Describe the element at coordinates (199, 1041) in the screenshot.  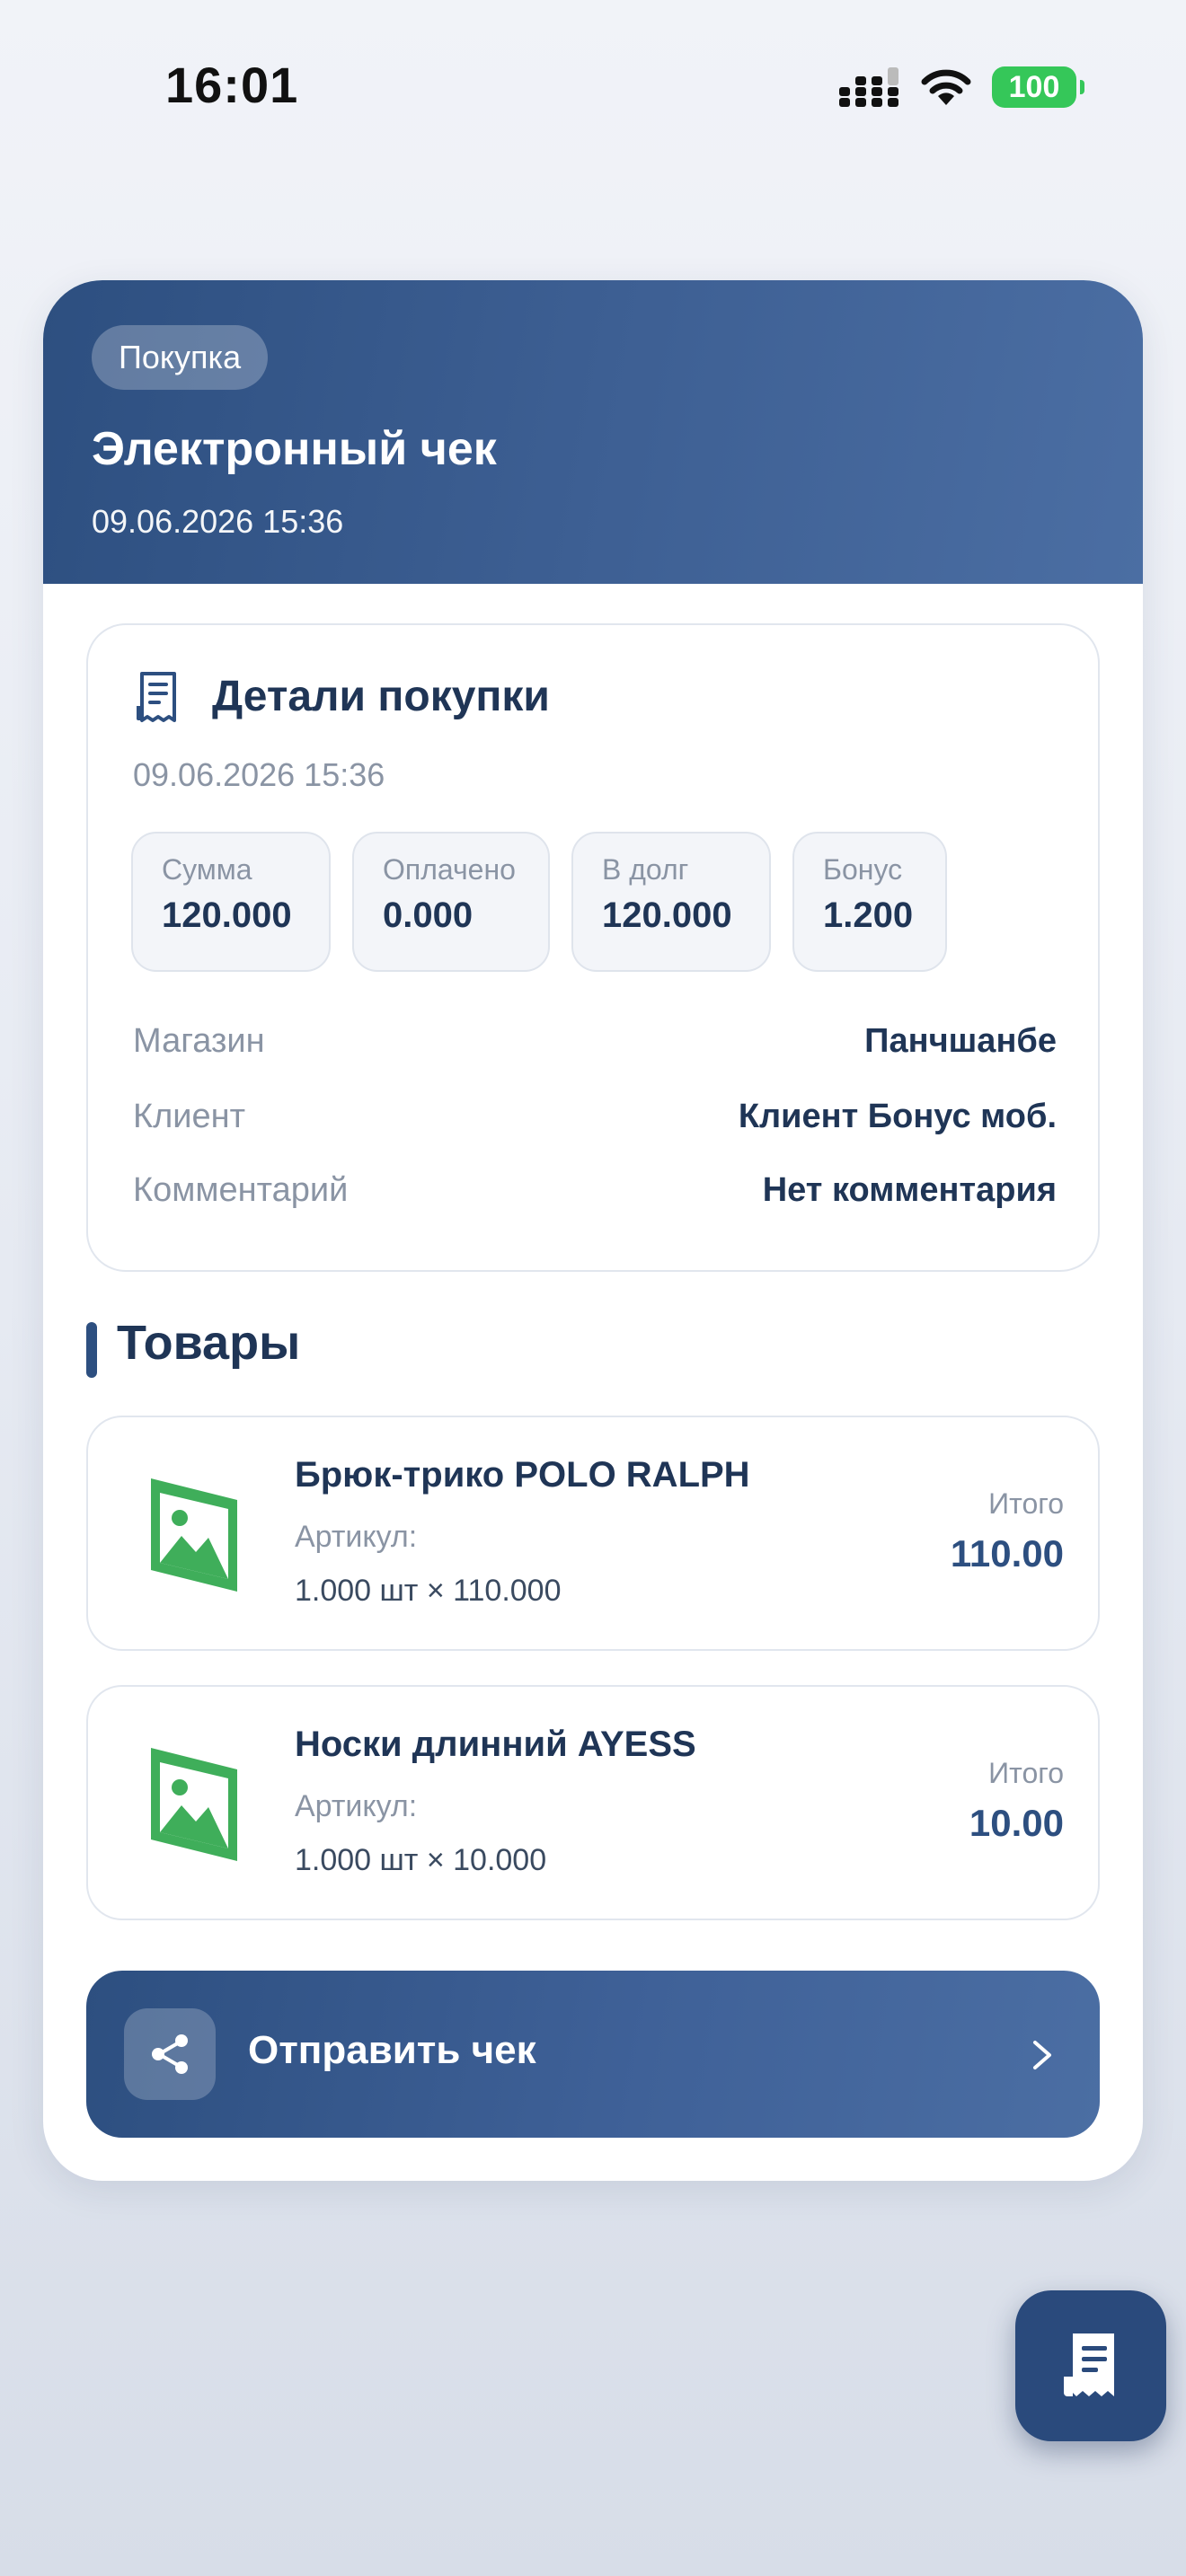
I see `info-label: Магазин` at that location.